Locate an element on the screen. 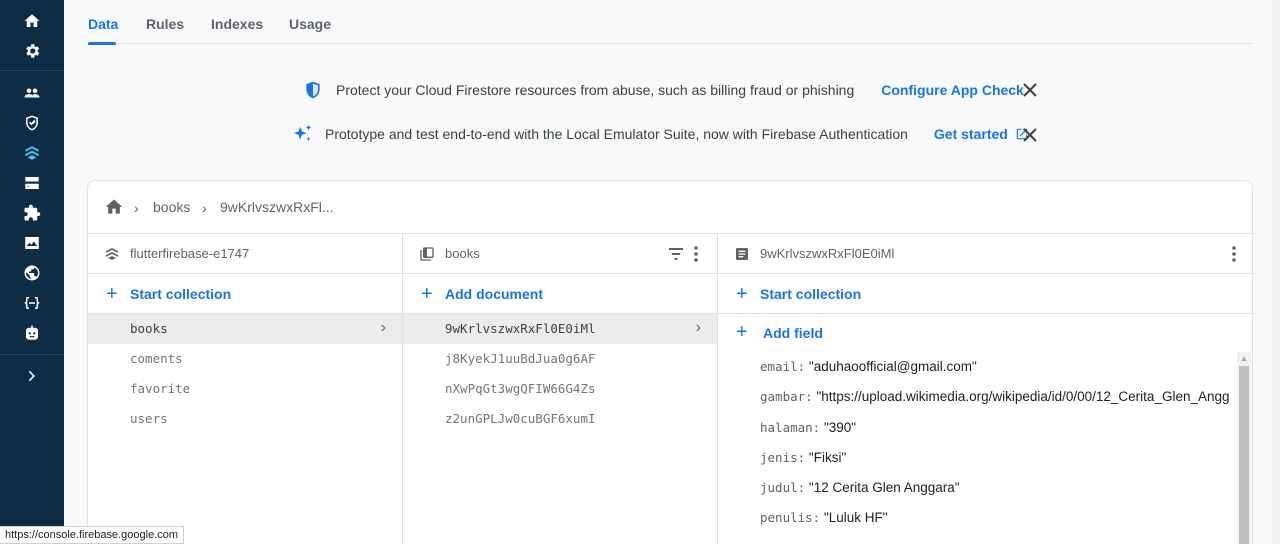 This screenshot has width=1280, height=544. document-column-header: 9wKrlvszwxRxFl0E0iMl is located at coordinates (986, 254).